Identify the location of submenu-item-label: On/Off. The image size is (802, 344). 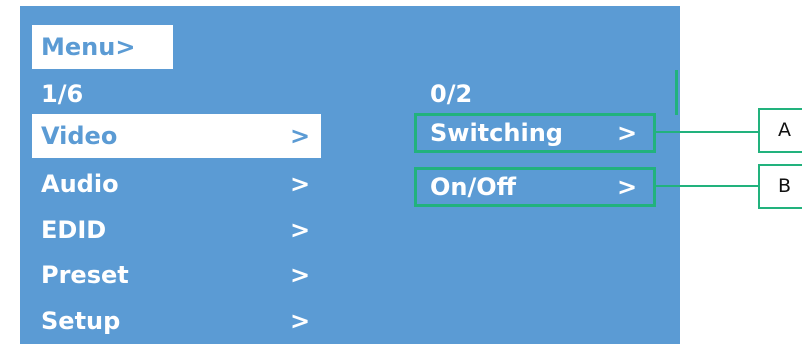
(473, 187).